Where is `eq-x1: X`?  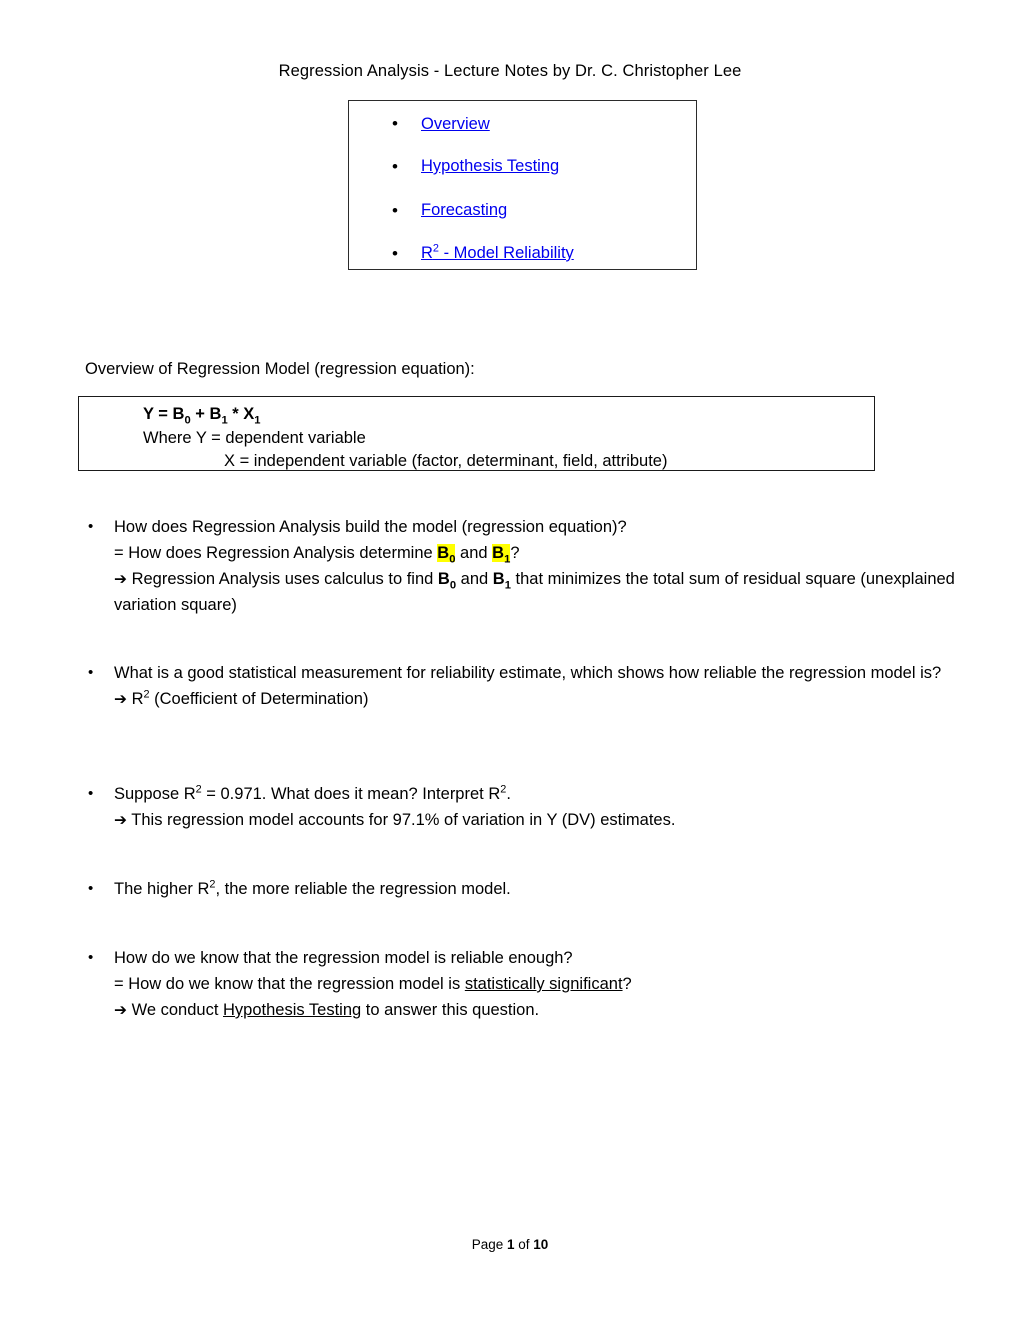 eq-x1: X is located at coordinates (249, 414).